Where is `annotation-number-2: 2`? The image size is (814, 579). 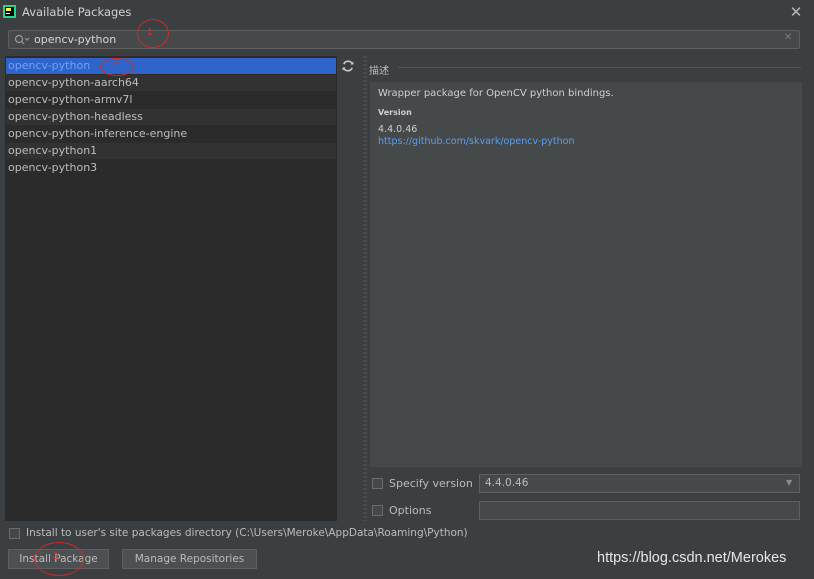 annotation-number-2: 2 is located at coordinates (115, 65).